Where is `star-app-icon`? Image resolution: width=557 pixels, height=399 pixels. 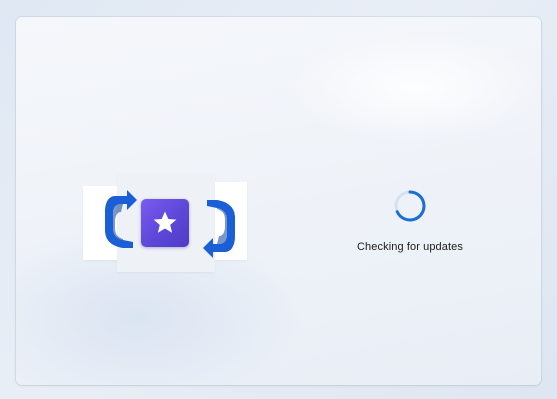
star-app-icon is located at coordinates (165, 223).